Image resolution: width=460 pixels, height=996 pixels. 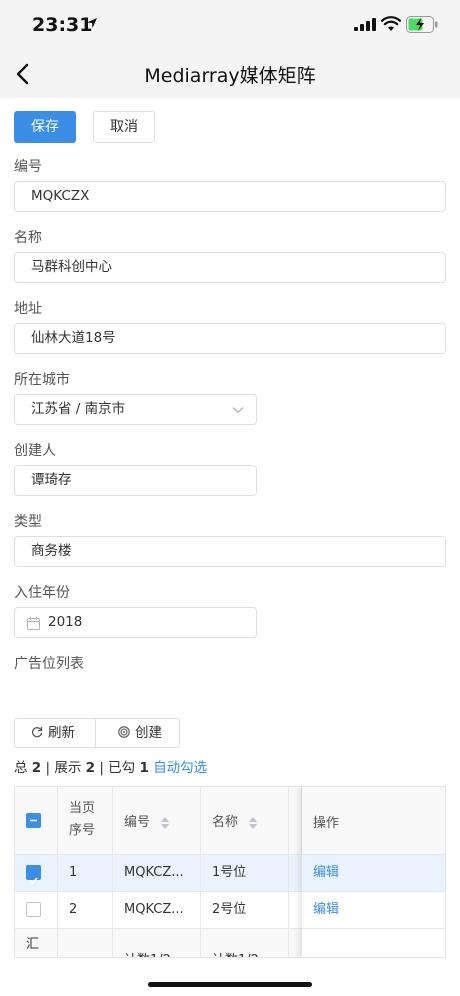 What do you see at coordinates (117, 768) in the screenshot?
I see `summary-checked-label: | 已勾` at bounding box center [117, 768].